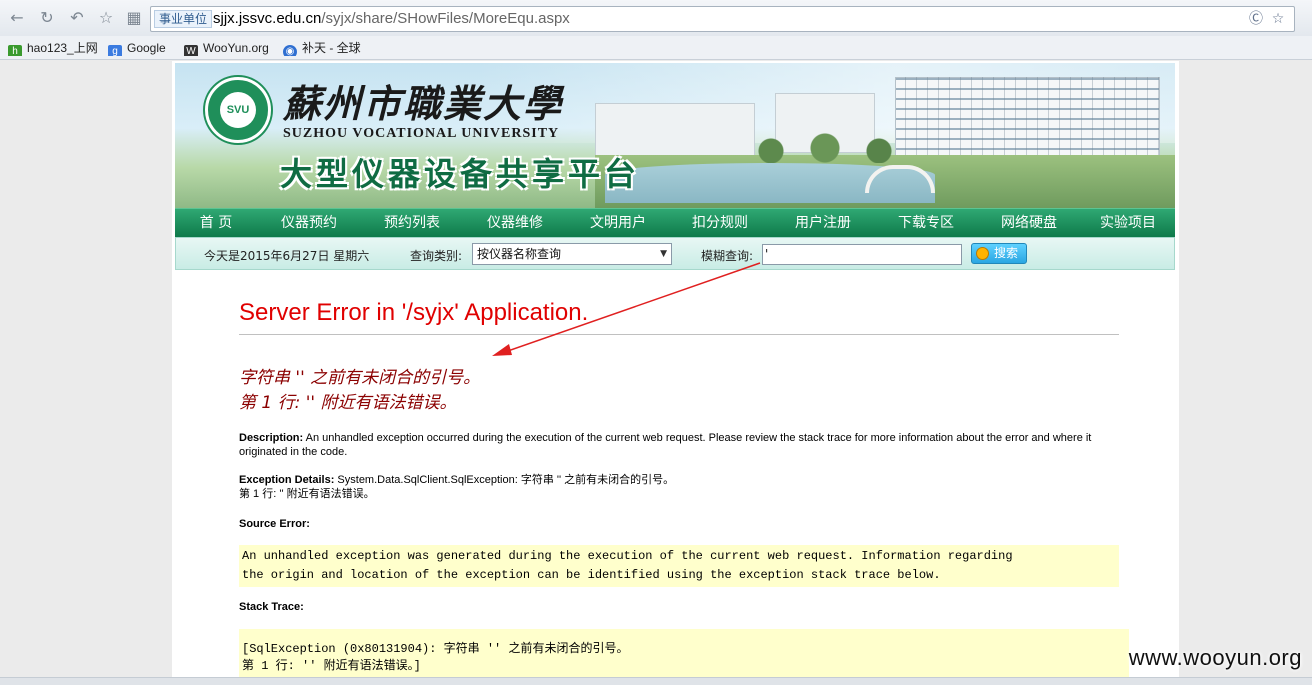 This screenshot has height=685, width=1312. Describe the element at coordinates (271, 438) in the screenshot. I see `description-label: Description:` at that location.